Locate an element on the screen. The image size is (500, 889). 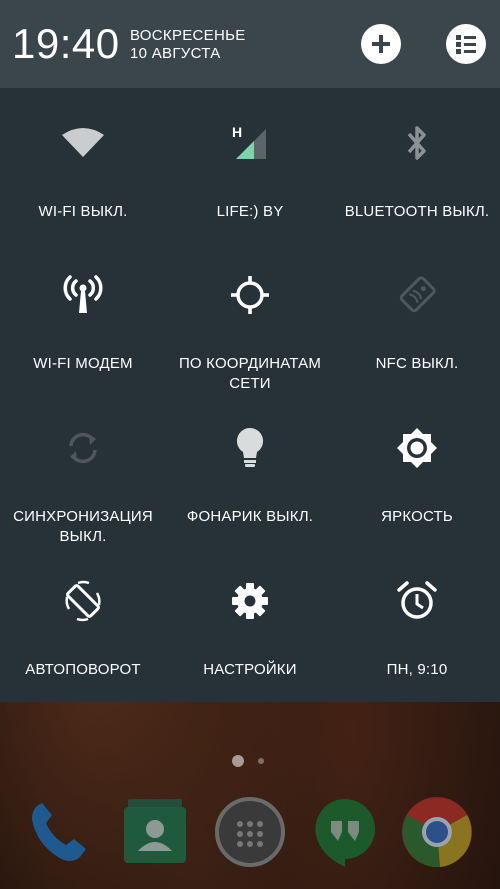
auto-rotate-icon is located at coordinates (83, 601).